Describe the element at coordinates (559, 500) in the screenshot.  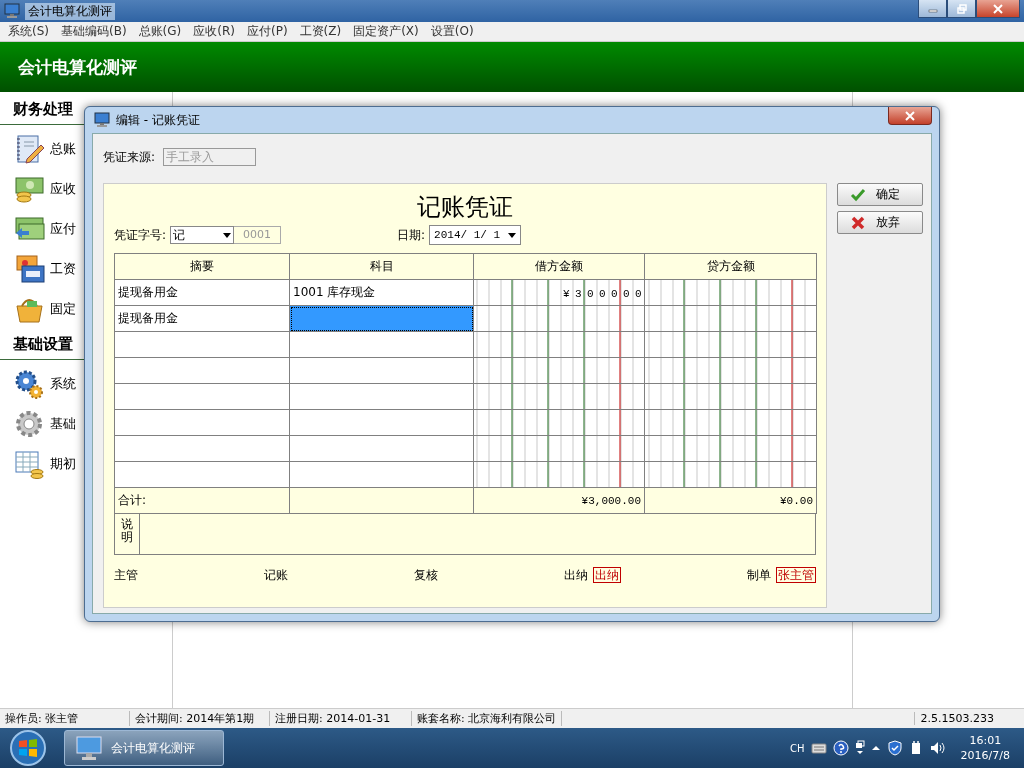
I see `total-amount: ¥3,000.00` at that location.